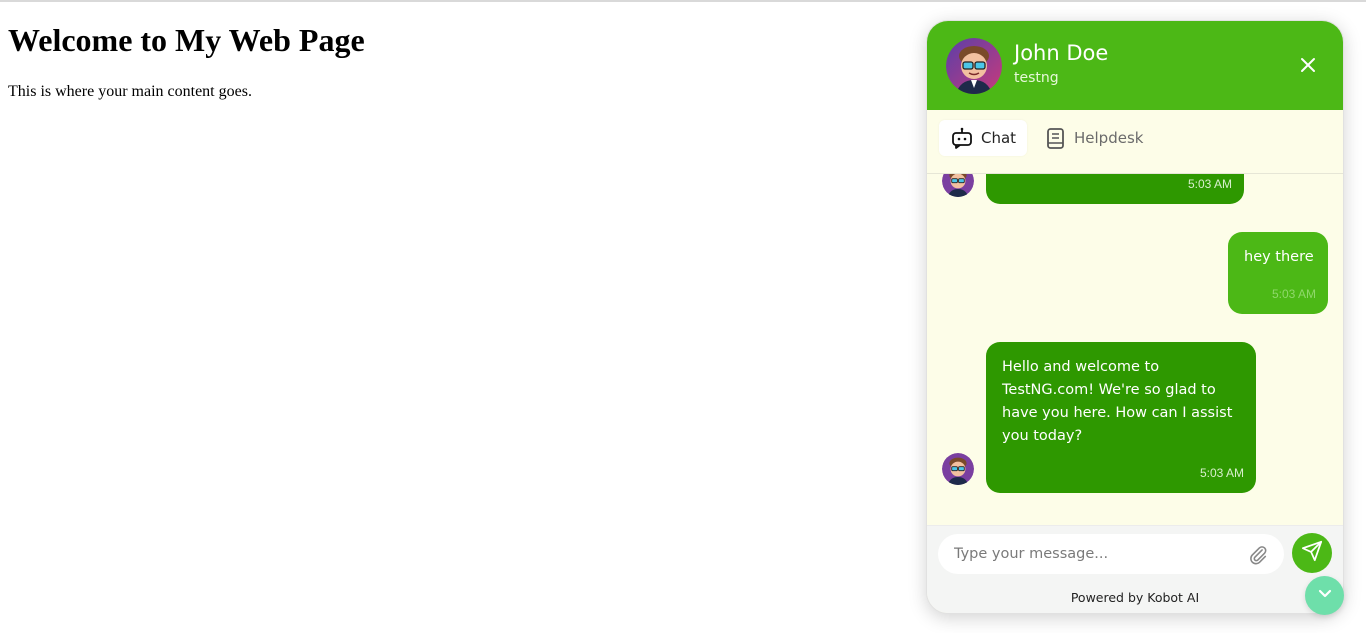  I want to click on send-button, so click(1312, 553).